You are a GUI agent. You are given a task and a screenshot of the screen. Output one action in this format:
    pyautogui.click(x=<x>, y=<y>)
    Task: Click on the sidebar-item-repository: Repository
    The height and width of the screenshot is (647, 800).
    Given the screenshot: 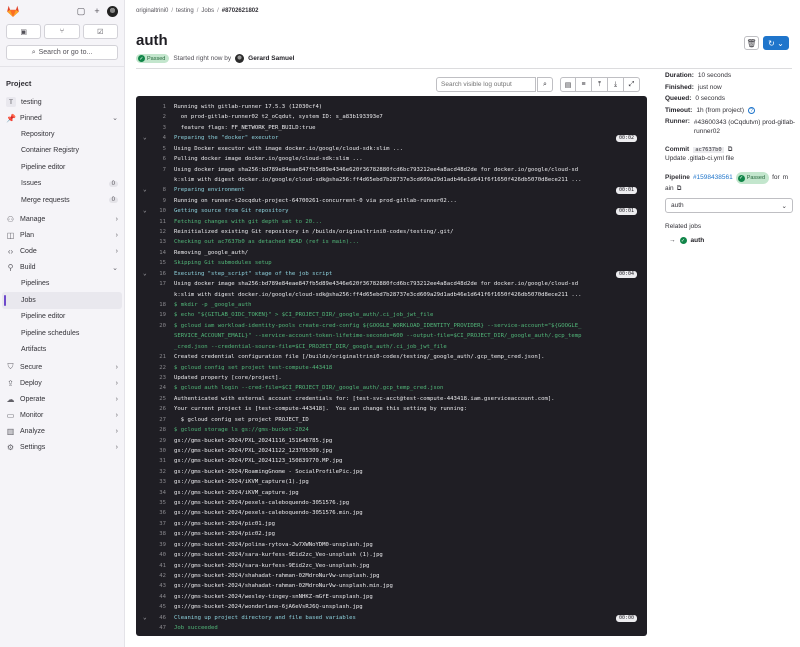 What is the action you would take?
    pyautogui.click(x=62, y=134)
    